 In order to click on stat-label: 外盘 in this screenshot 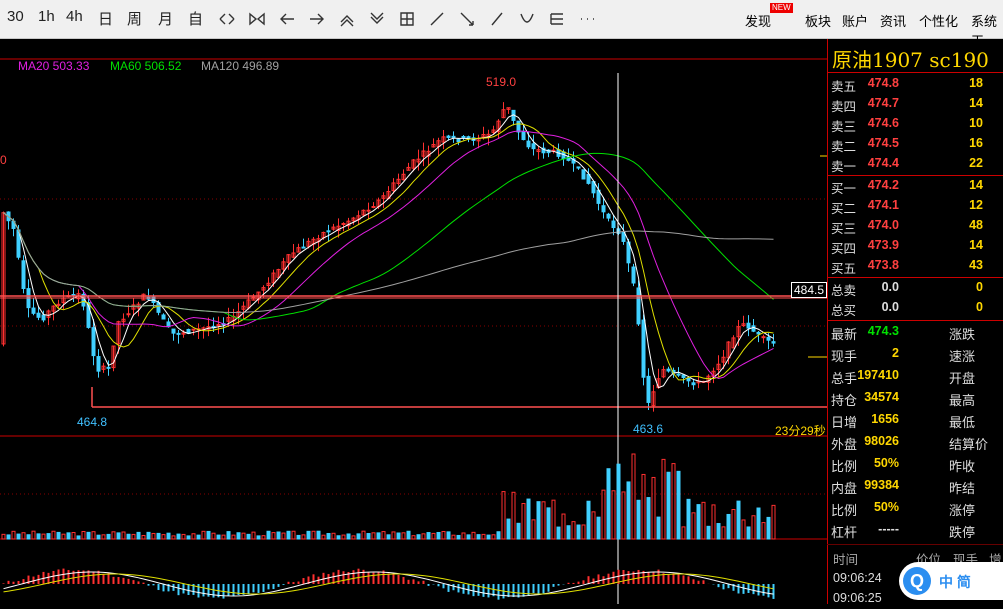, I will do `click(844, 444)`.